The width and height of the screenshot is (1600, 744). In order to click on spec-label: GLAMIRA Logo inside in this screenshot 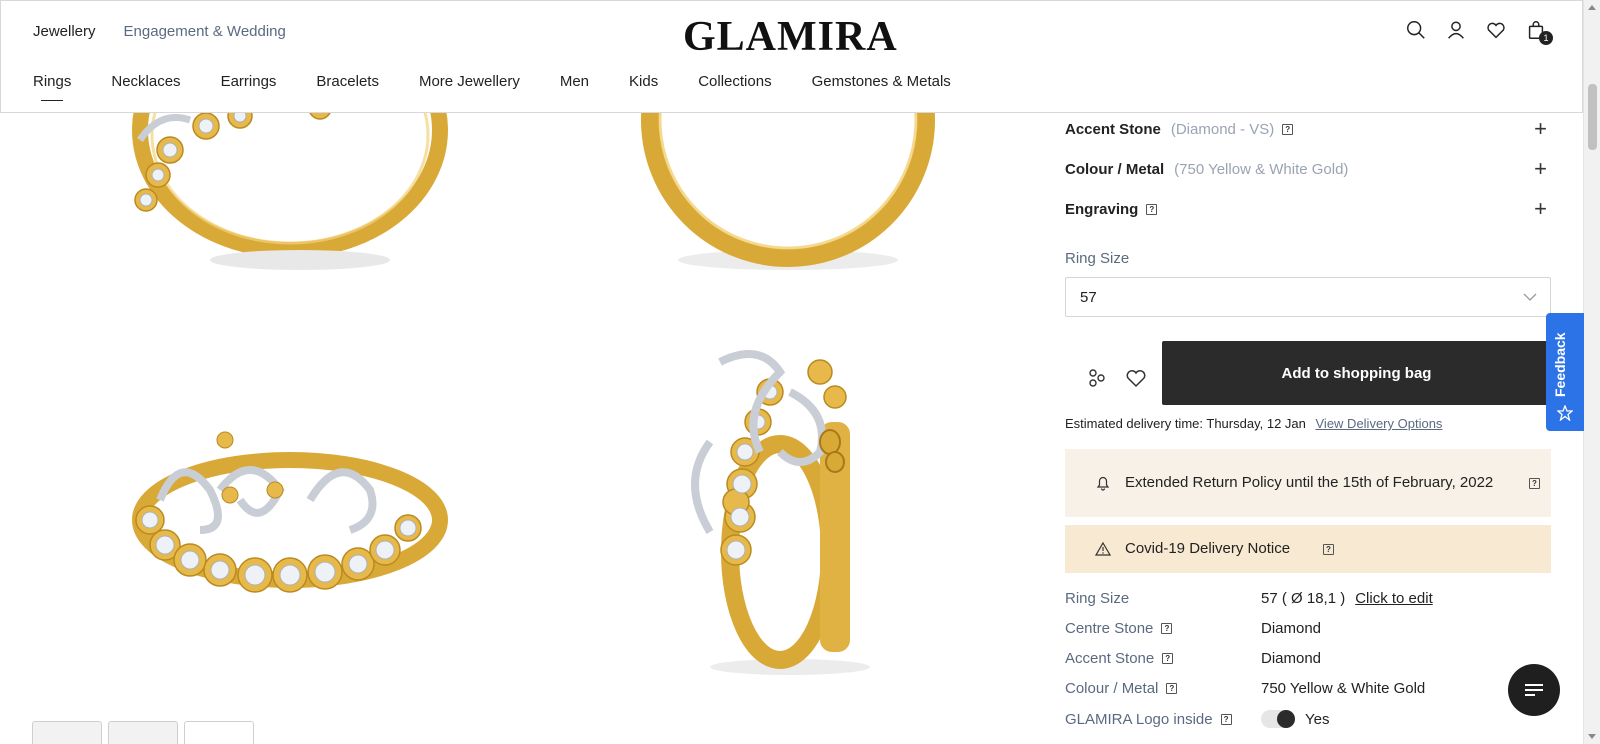, I will do `click(1139, 719)`.